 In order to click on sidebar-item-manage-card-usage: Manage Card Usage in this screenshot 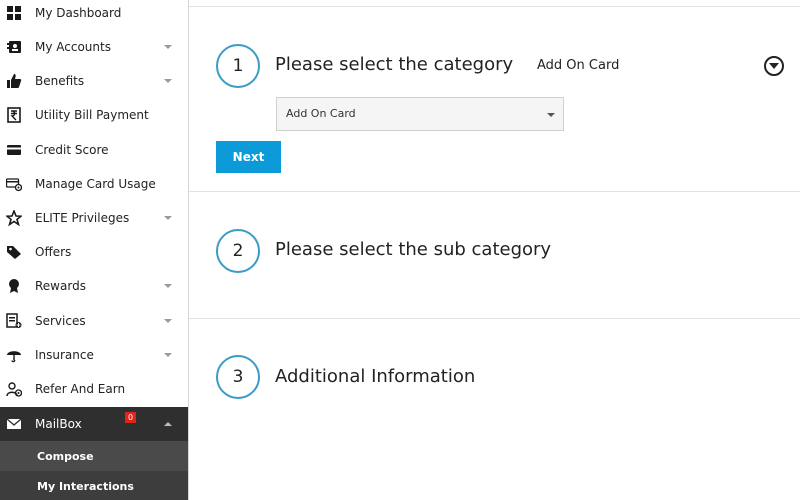, I will do `click(94, 184)`.